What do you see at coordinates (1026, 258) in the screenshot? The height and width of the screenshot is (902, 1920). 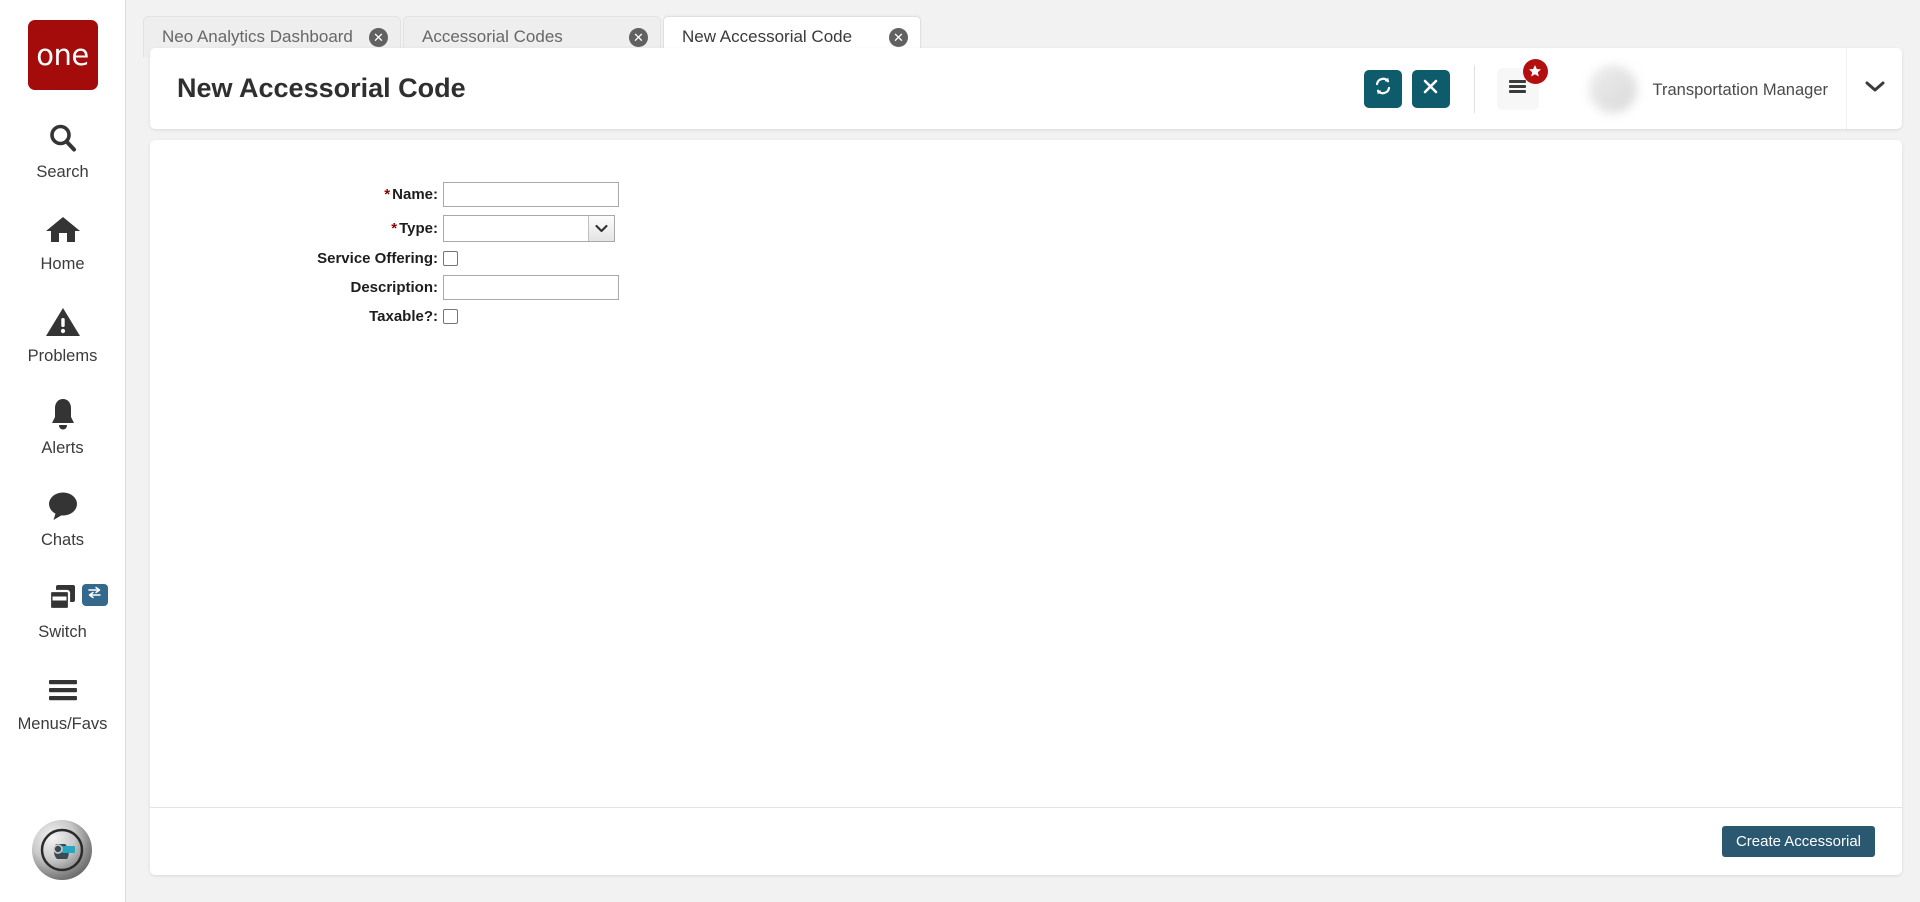 I see `form-row-service-offering: Service Offering:` at bounding box center [1026, 258].